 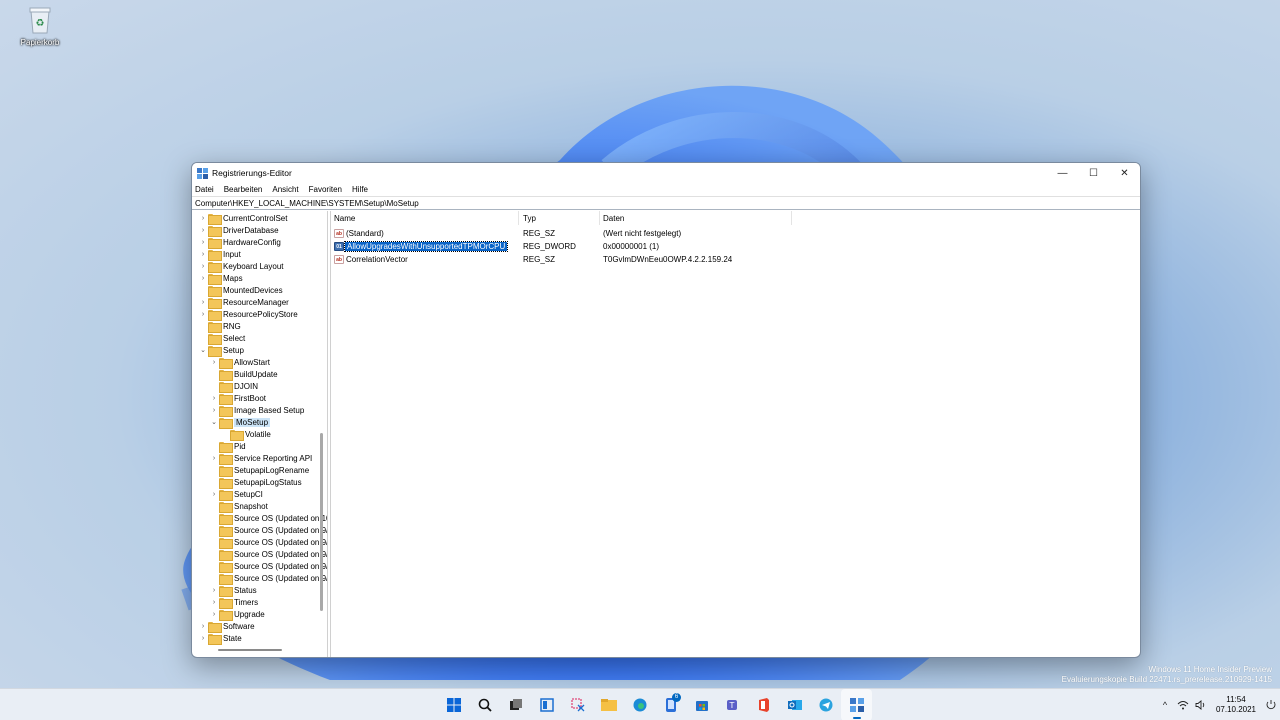 What do you see at coordinates (344, 218) in the screenshot?
I see `column-header-name: Name` at bounding box center [344, 218].